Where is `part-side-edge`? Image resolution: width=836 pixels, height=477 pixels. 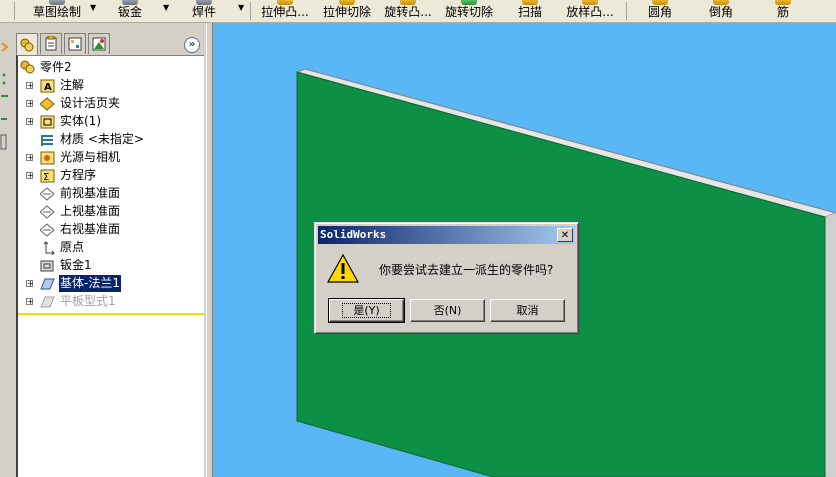 part-side-edge is located at coordinates (830, 345).